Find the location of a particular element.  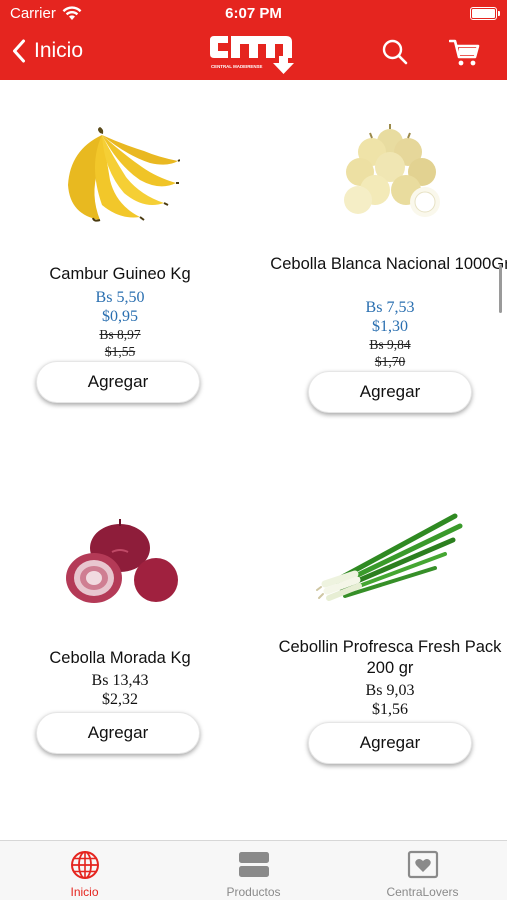

search-icon is located at coordinates (395, 52).